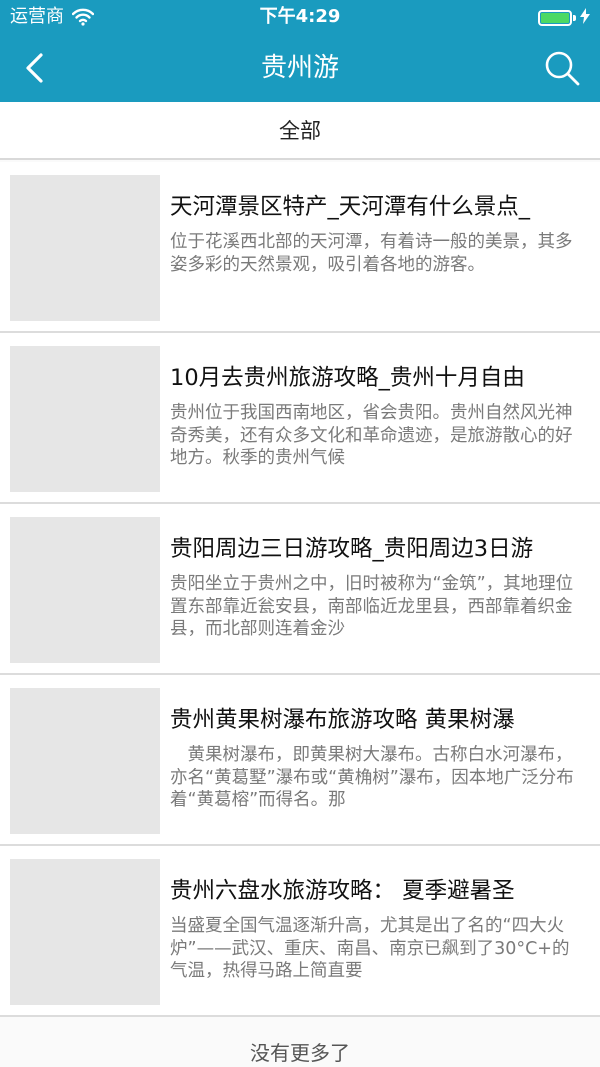 Image resolution: width=600 pixels, height=1067 pixels. I want to click on no-more-label: 没有更多了, so click(300, 1053).